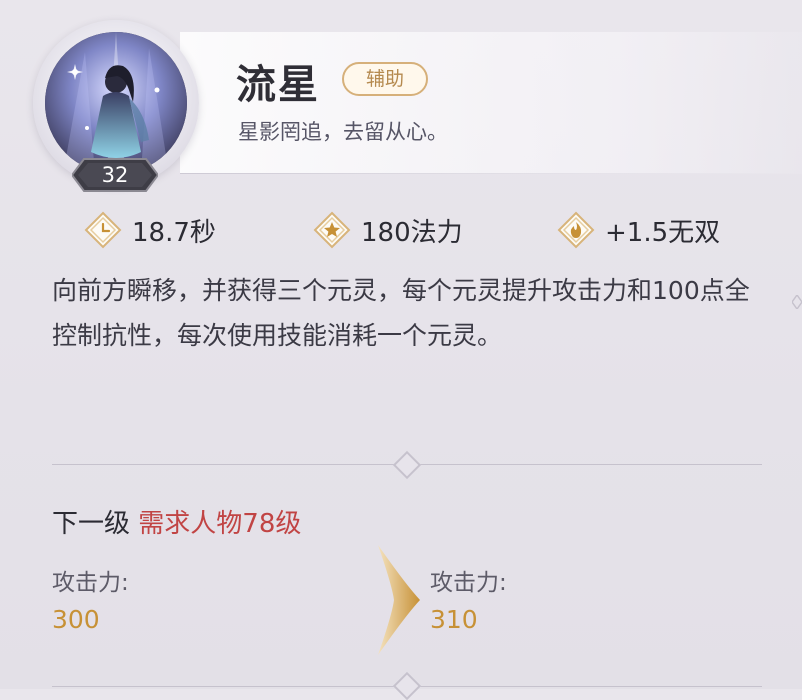 The image size is (802, 700). I want to click on level-badge: 32, so click(115, 175).